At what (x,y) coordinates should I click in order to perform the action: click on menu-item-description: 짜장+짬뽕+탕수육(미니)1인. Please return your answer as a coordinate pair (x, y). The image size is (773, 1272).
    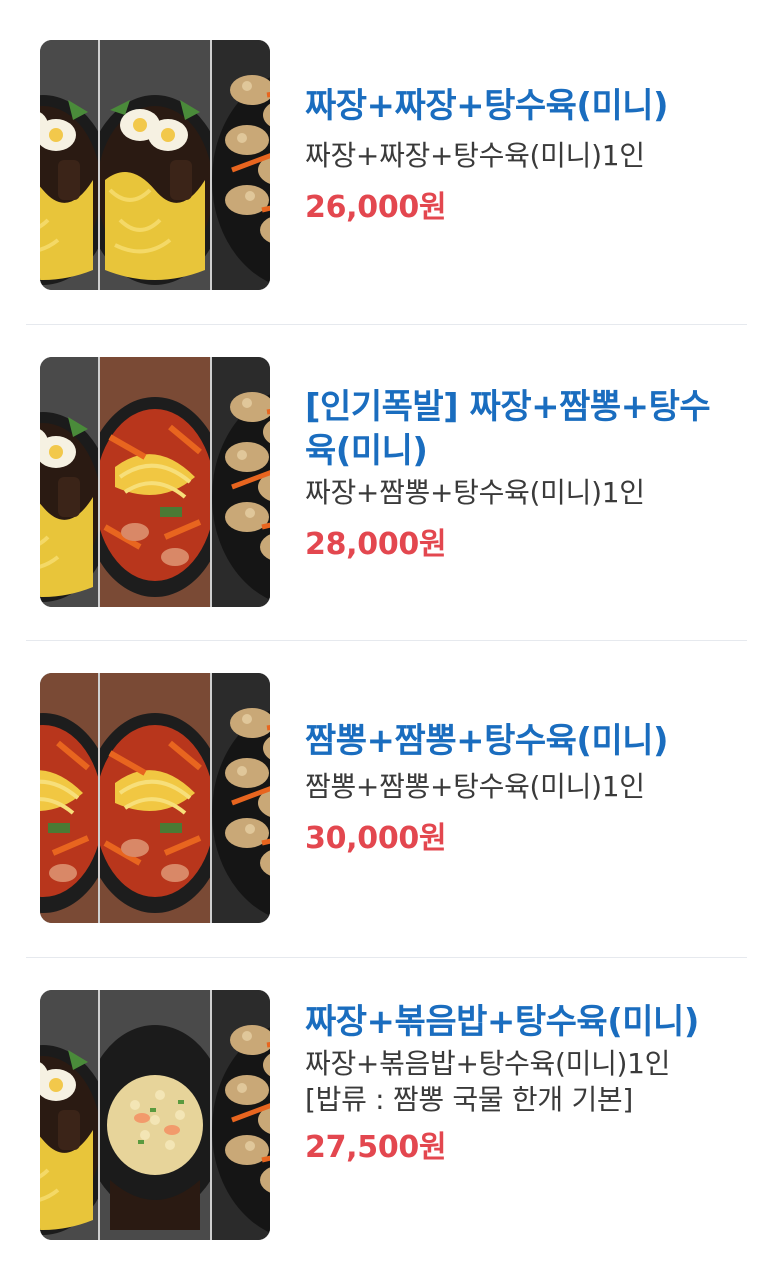
    Looking at the image, I should click on (475, 492).